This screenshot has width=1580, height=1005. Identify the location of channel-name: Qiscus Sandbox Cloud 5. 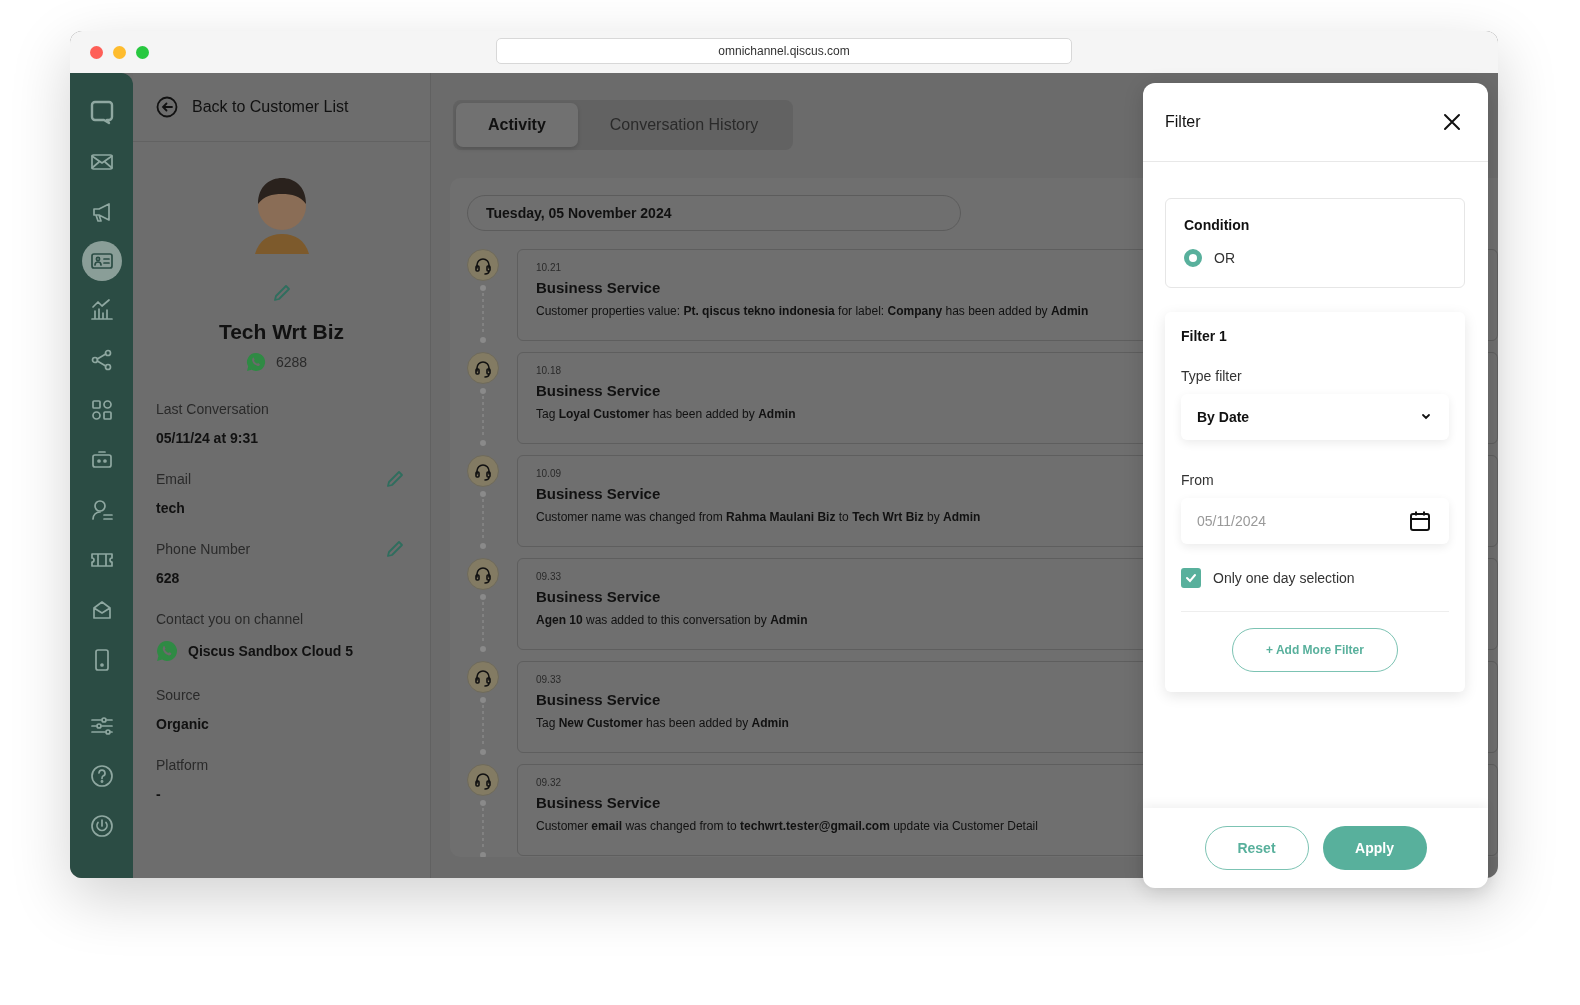
(270, 651).